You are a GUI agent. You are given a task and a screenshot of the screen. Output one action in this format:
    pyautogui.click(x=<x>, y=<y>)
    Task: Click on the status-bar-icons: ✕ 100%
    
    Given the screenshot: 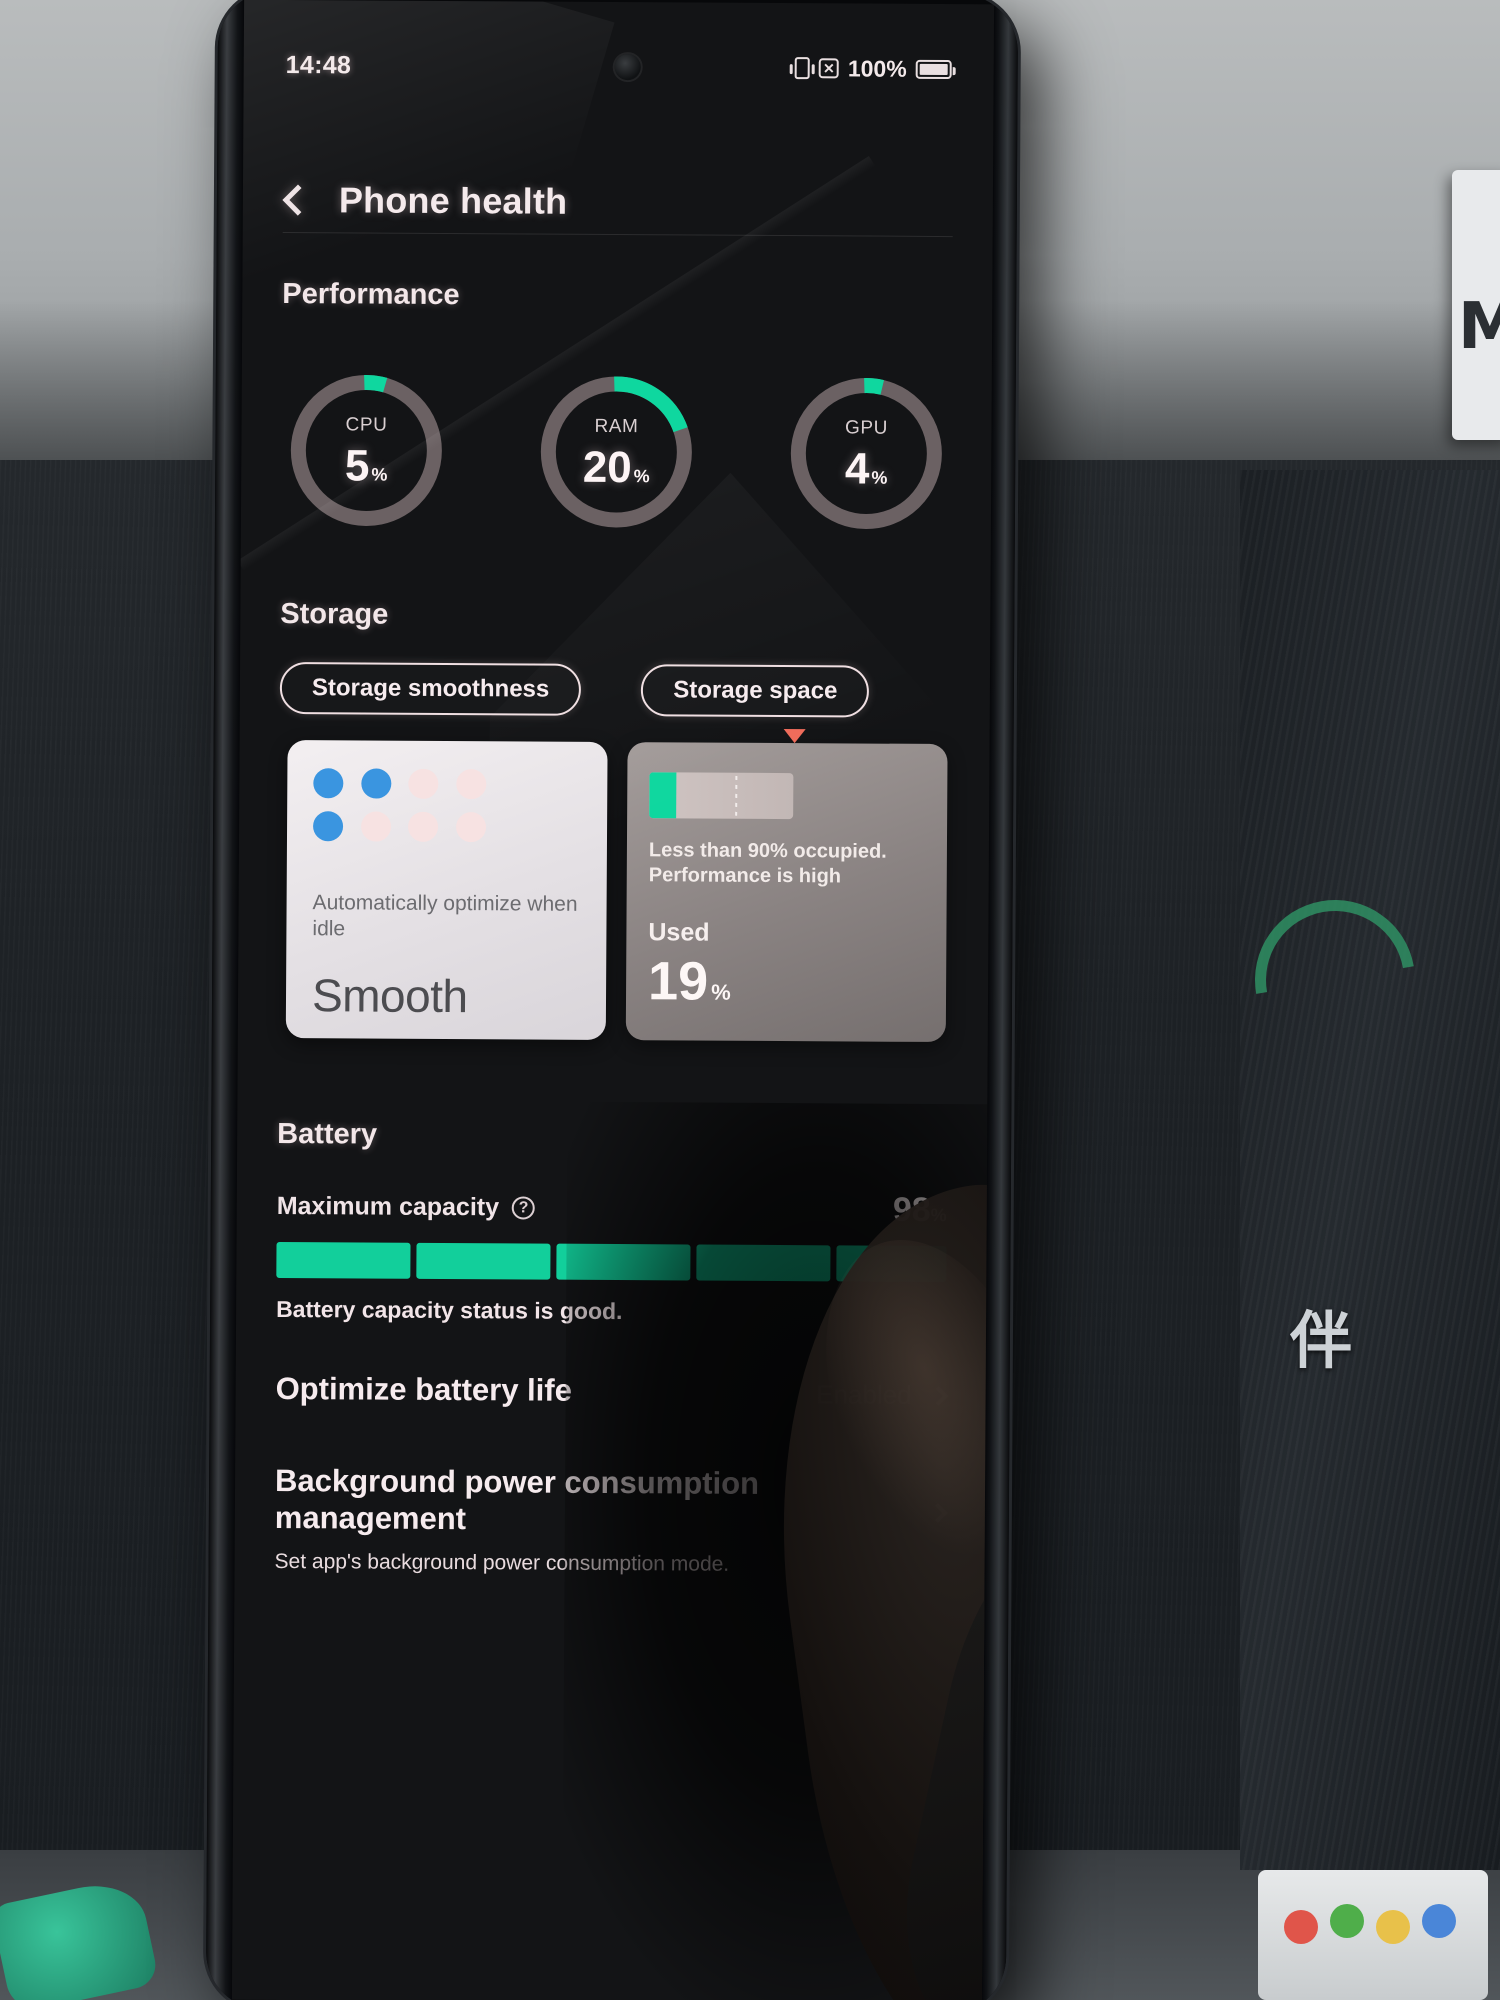 What is the action you would take?
    pyautogui.click(x=873, y=68)
    